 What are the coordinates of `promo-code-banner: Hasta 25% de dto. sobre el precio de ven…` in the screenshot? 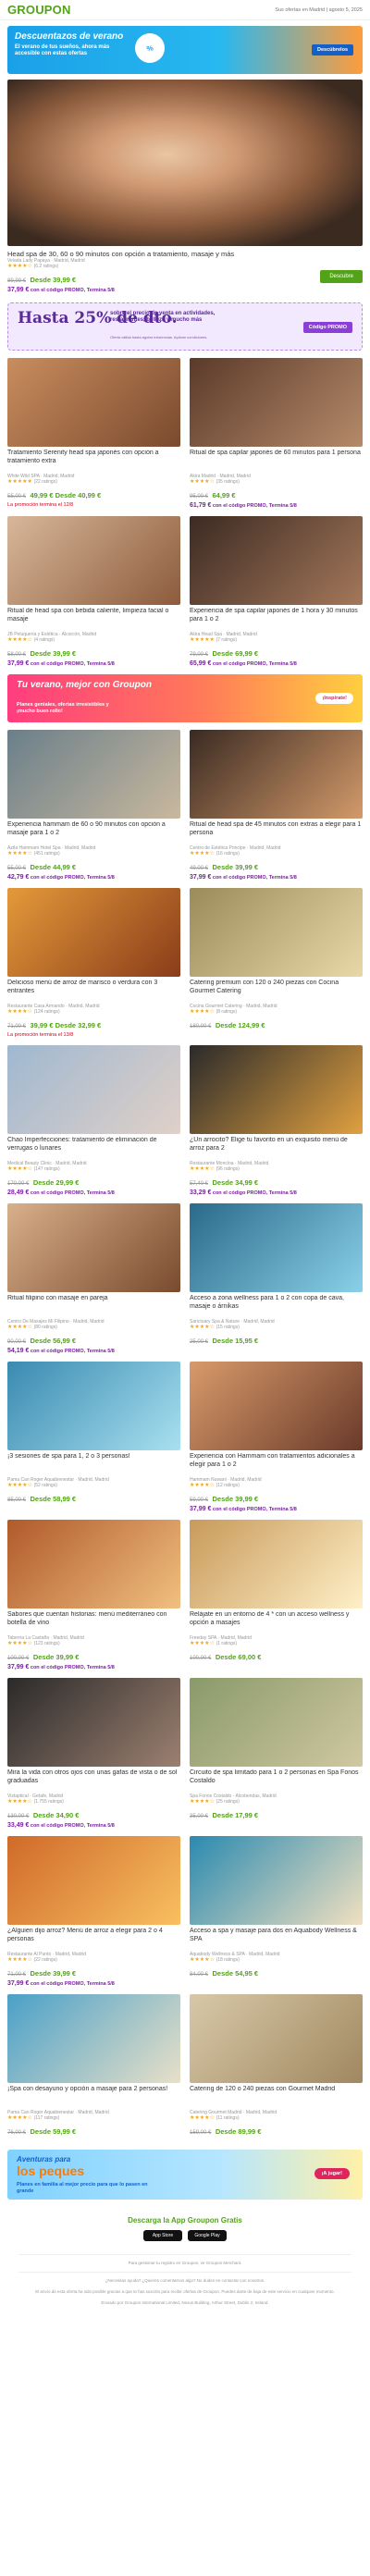 It's located at (185, 326).